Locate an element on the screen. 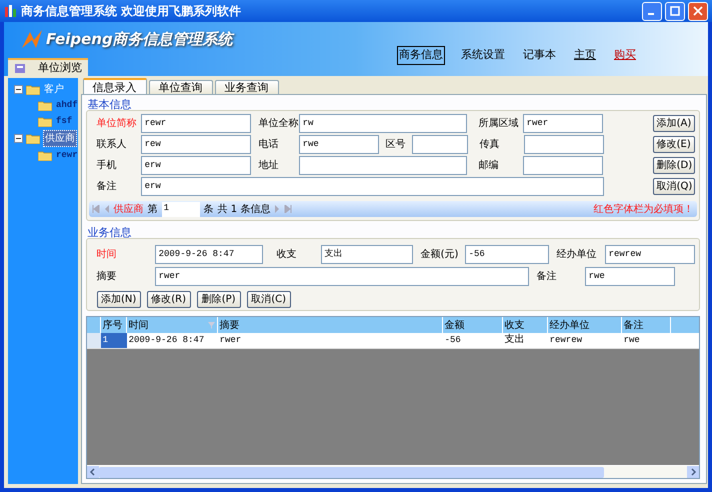  input-field: rewrew is located at coordinates (649, 254).